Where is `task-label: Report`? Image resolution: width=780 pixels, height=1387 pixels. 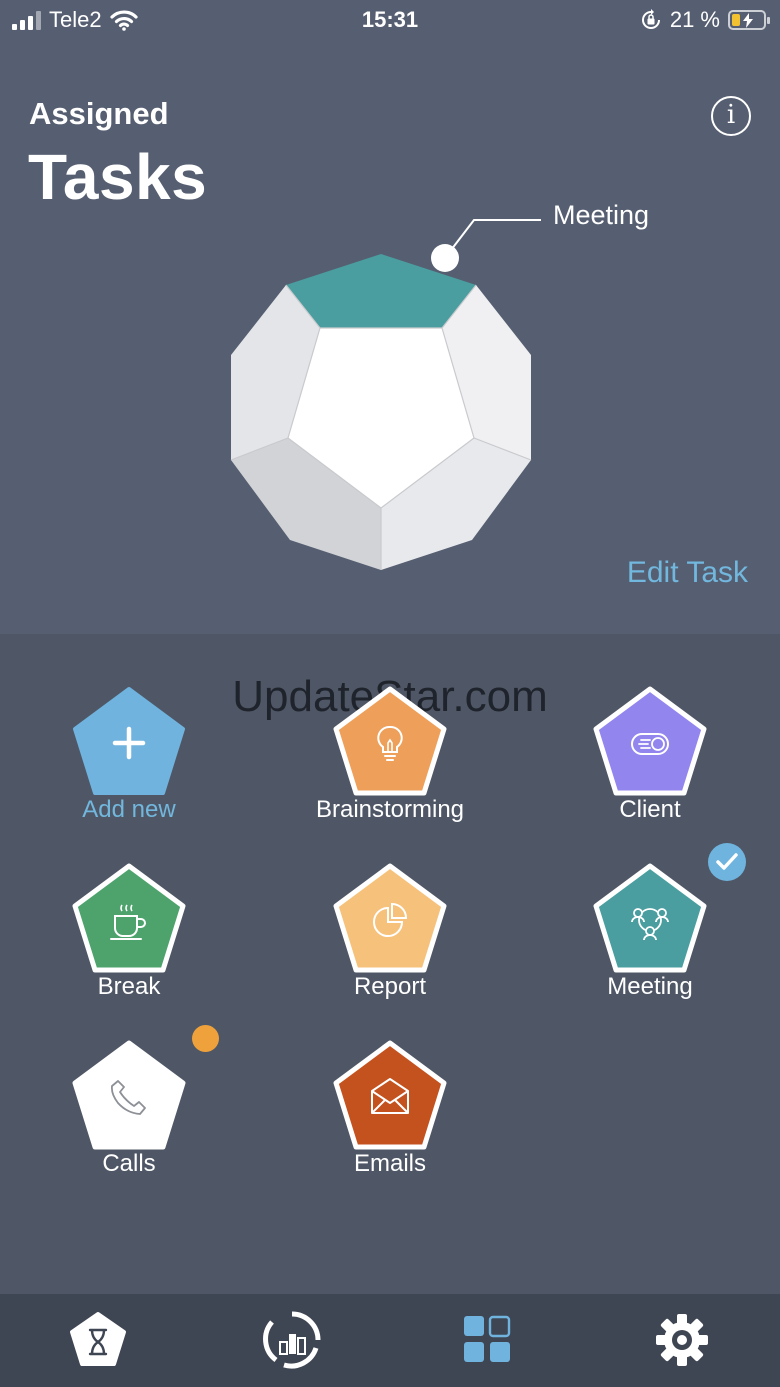
task-label: Report is located at coordinates (390, 986).